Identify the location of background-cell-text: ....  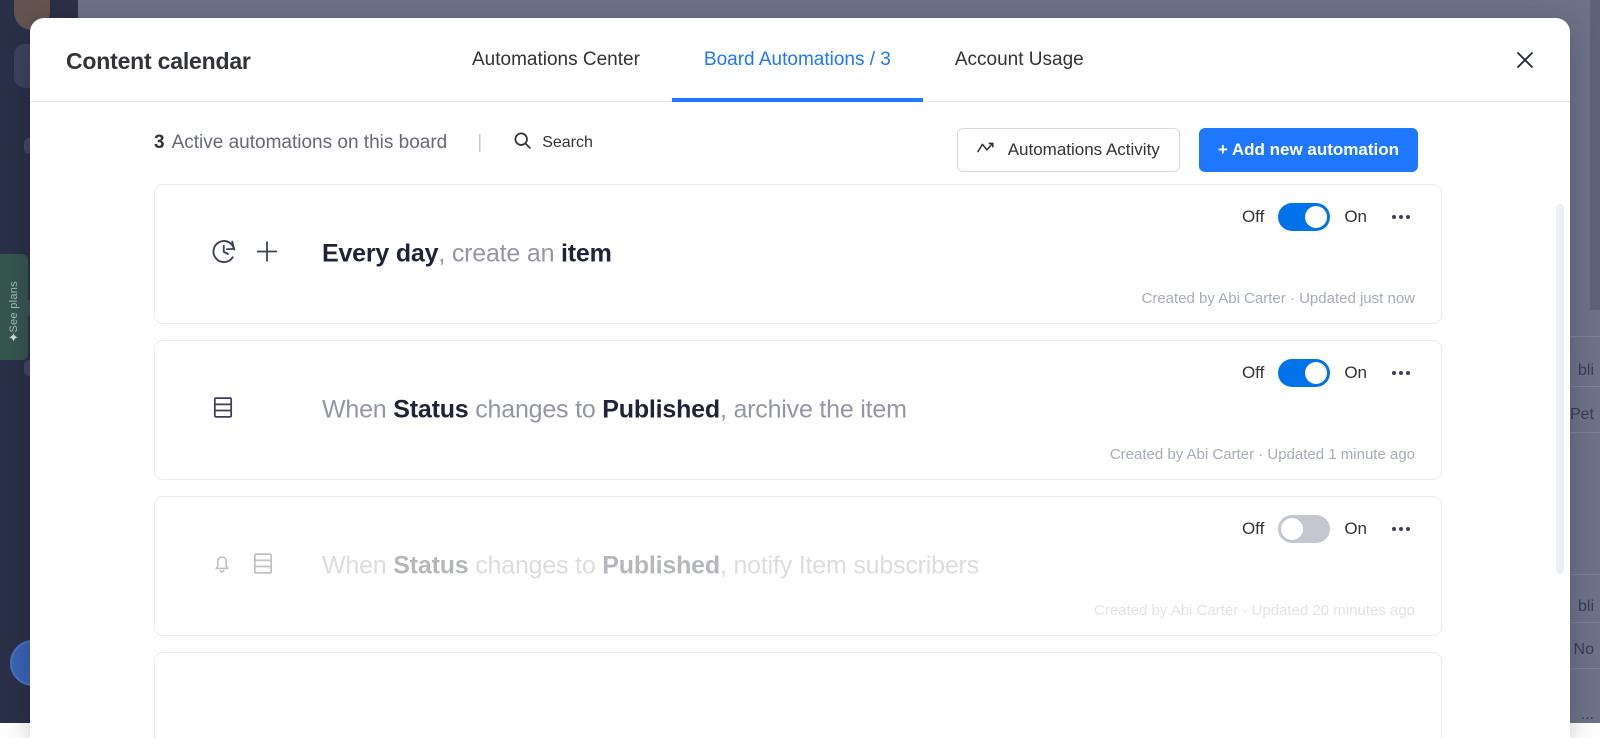
(1587, 715).